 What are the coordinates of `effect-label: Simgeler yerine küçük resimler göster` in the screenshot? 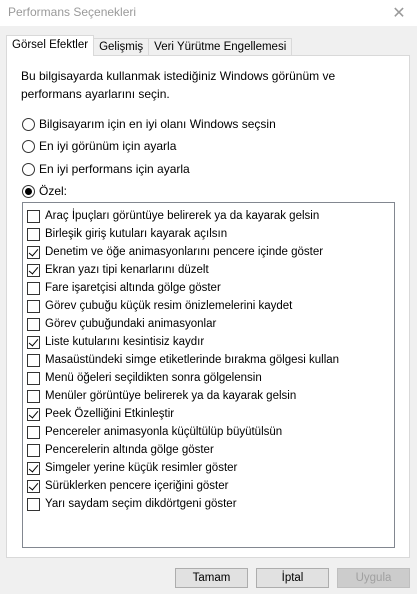 It's located at (141, 468).